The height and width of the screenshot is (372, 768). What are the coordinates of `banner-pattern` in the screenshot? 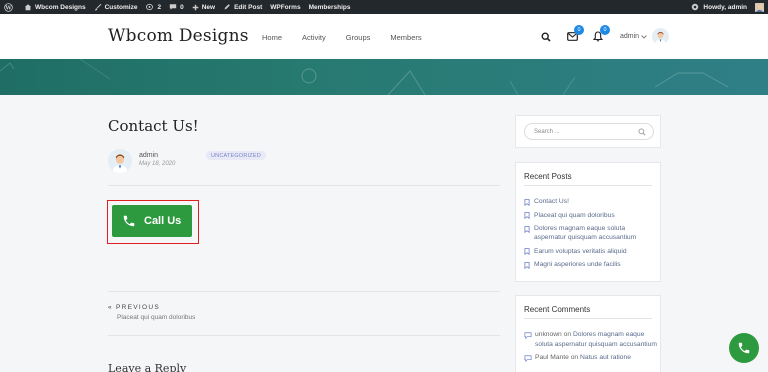 It's located at (364, 77).